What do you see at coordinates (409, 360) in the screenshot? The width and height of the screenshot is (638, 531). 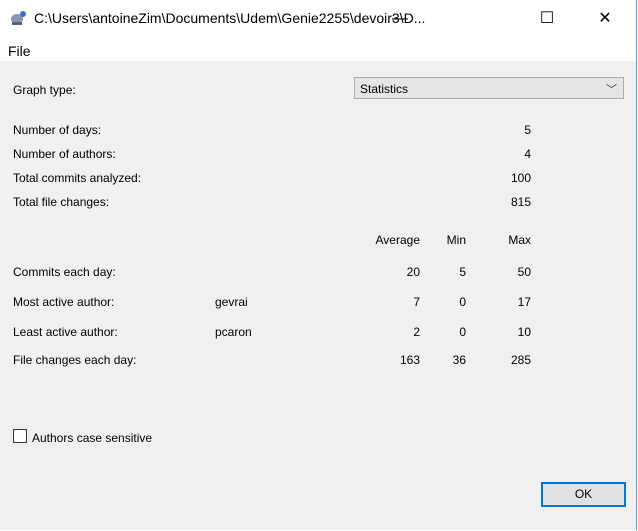 I see `stat-average: 163` at bounding box center [409, 360].